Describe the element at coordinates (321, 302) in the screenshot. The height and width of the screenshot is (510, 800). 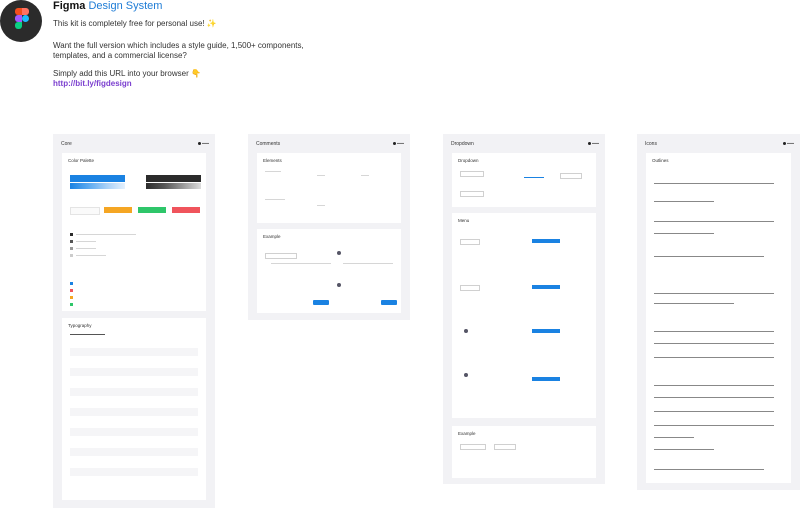
I see `post-comment-button` at that location.